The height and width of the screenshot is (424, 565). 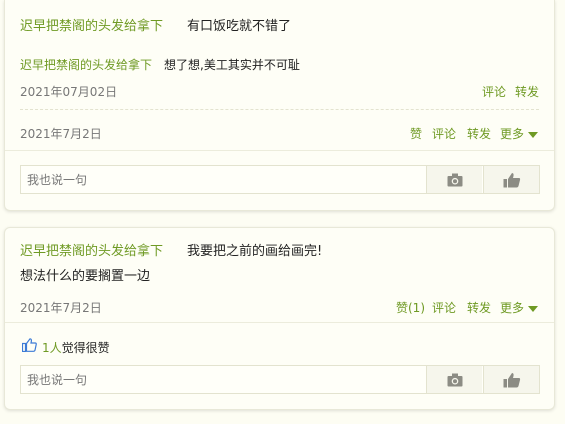 What do you see at coordinates (232, 65) in the screenshot?
I see `reply-text: 想了想,美工其实并不可耻` at bounding box center [232, 65].